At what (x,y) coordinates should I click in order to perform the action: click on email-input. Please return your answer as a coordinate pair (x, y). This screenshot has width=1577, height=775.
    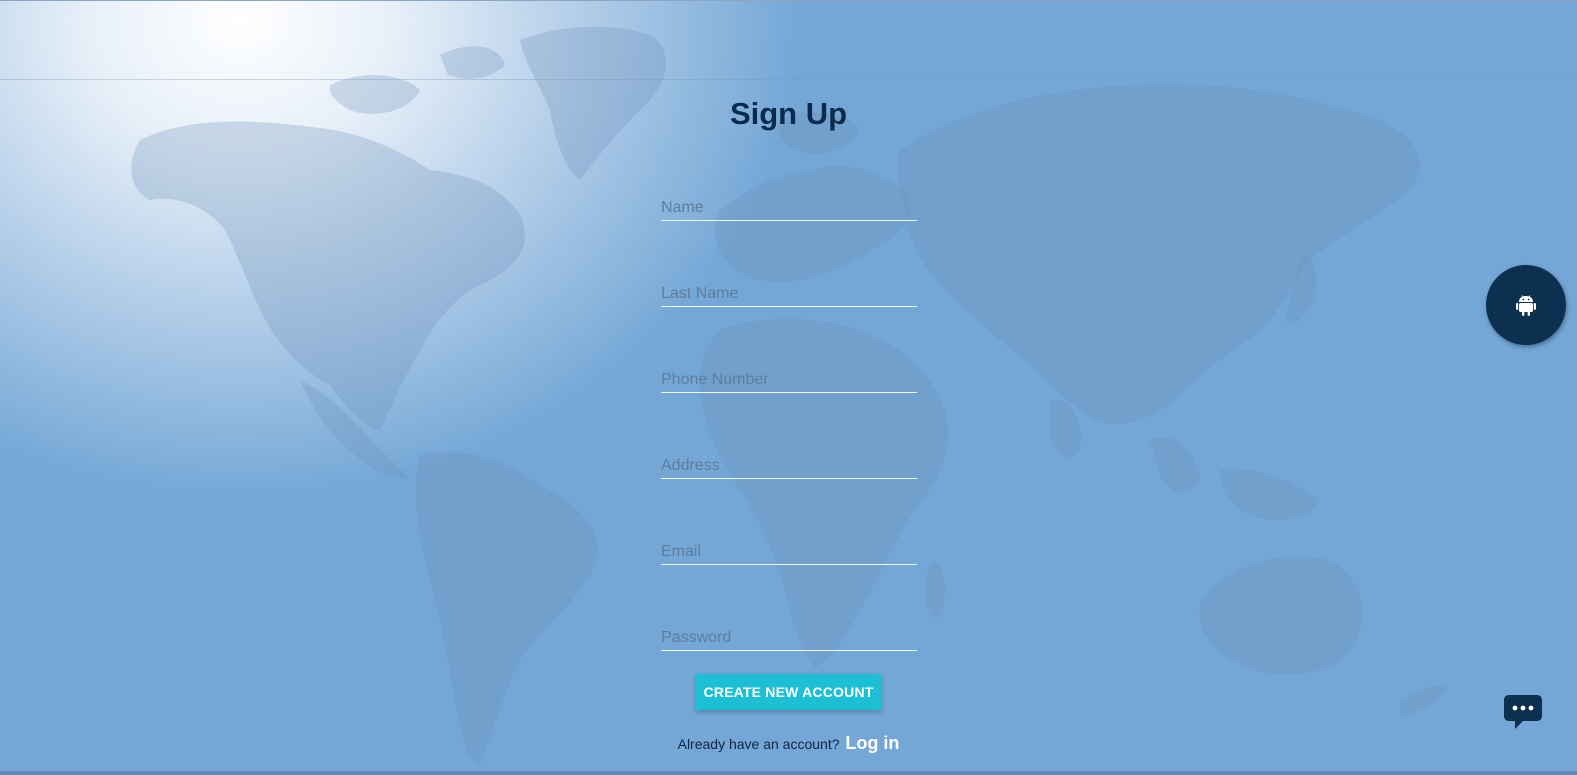
    Looking at the image, I should click on (789, 552).